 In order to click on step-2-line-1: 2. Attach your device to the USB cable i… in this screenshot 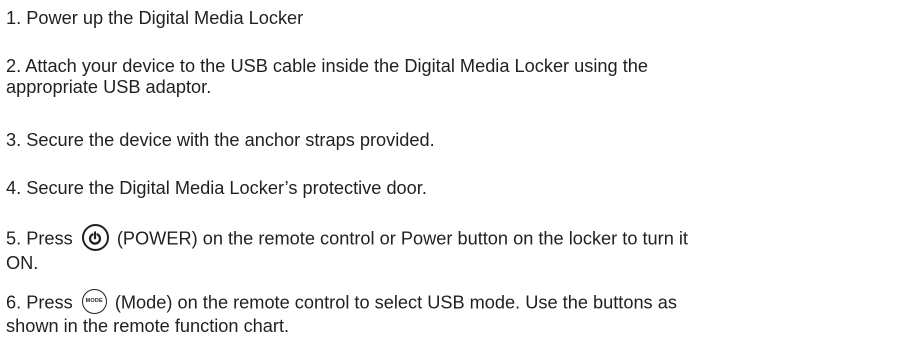, I will do `click(327, 66)`.